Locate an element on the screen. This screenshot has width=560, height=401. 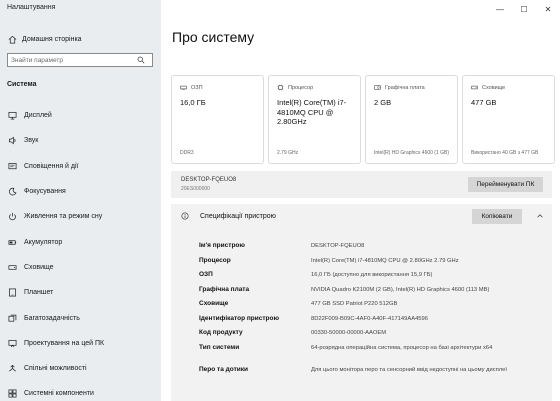
spec-key: Код продукту is located at coordinates (221, 332).